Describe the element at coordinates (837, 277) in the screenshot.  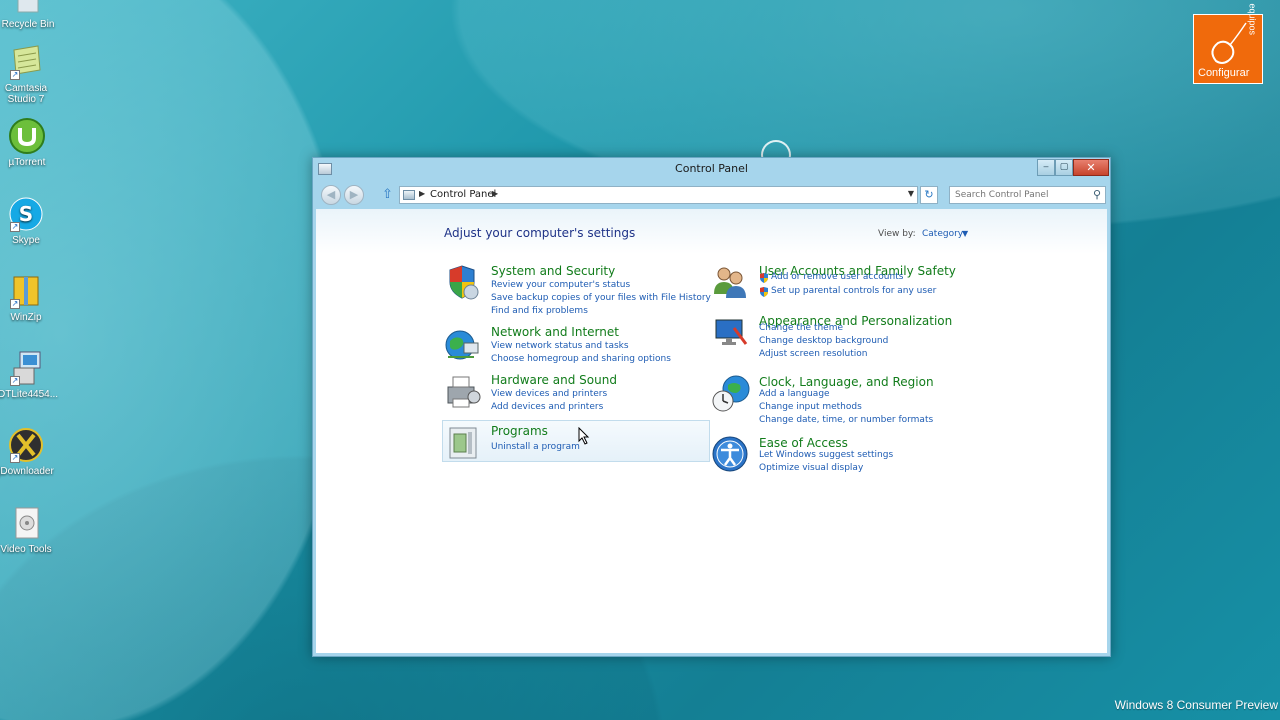
I see `task-link: Add or remove user accounts` at that location.